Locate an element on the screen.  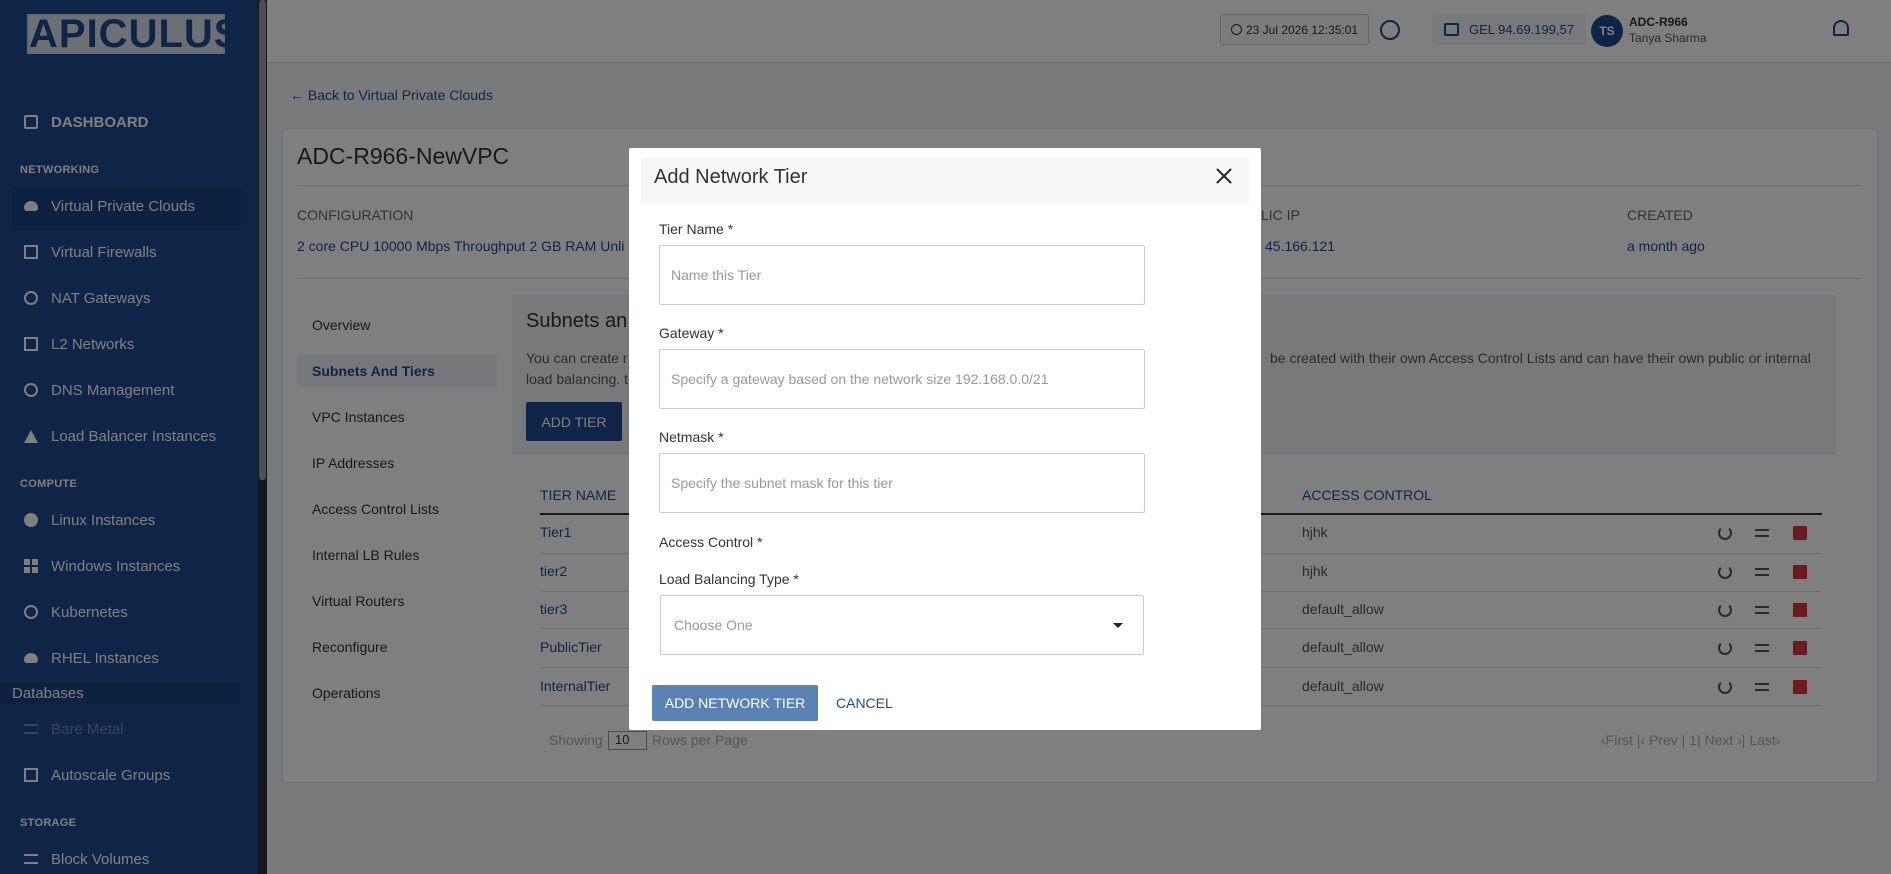
caret-down-icon is located at coordinates (1118, 625).